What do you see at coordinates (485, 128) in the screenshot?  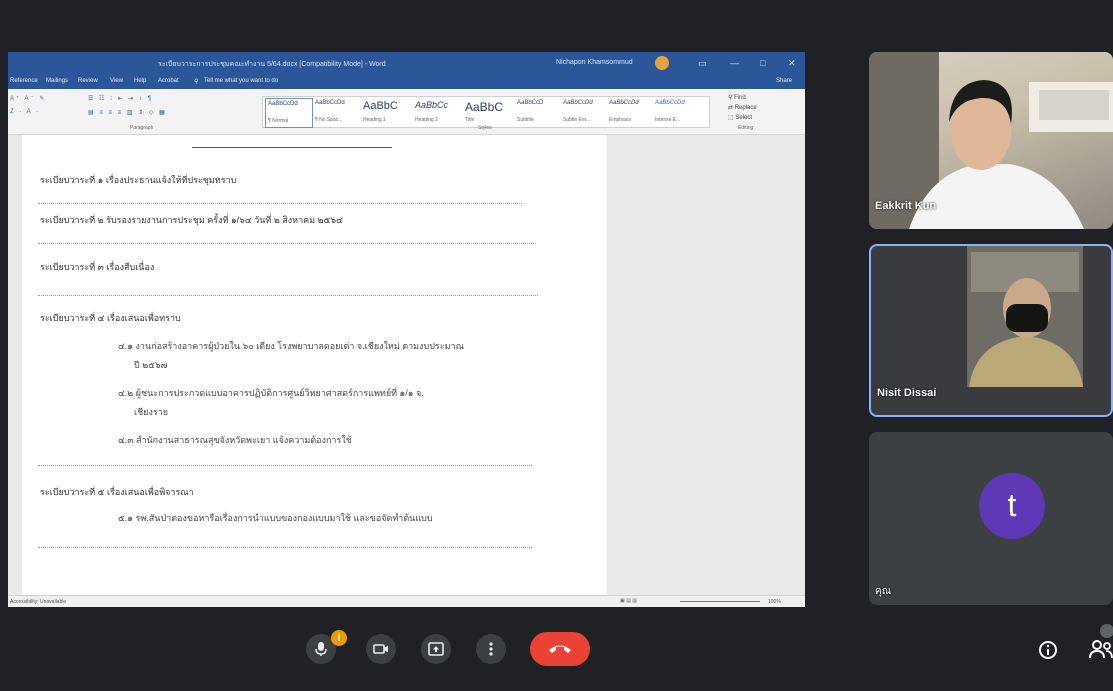 I see `styles-group-label: Styles` at bounding box center [485, 128].